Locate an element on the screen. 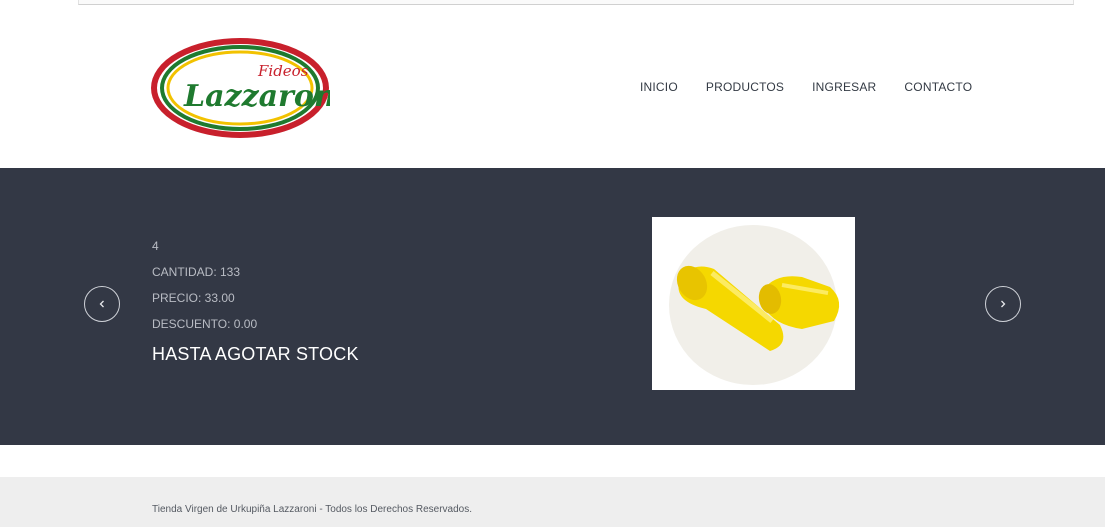 This screenshot has width=1105, height=527. nav-productos: PRODUCTOS is located at coordinates (745, 87).